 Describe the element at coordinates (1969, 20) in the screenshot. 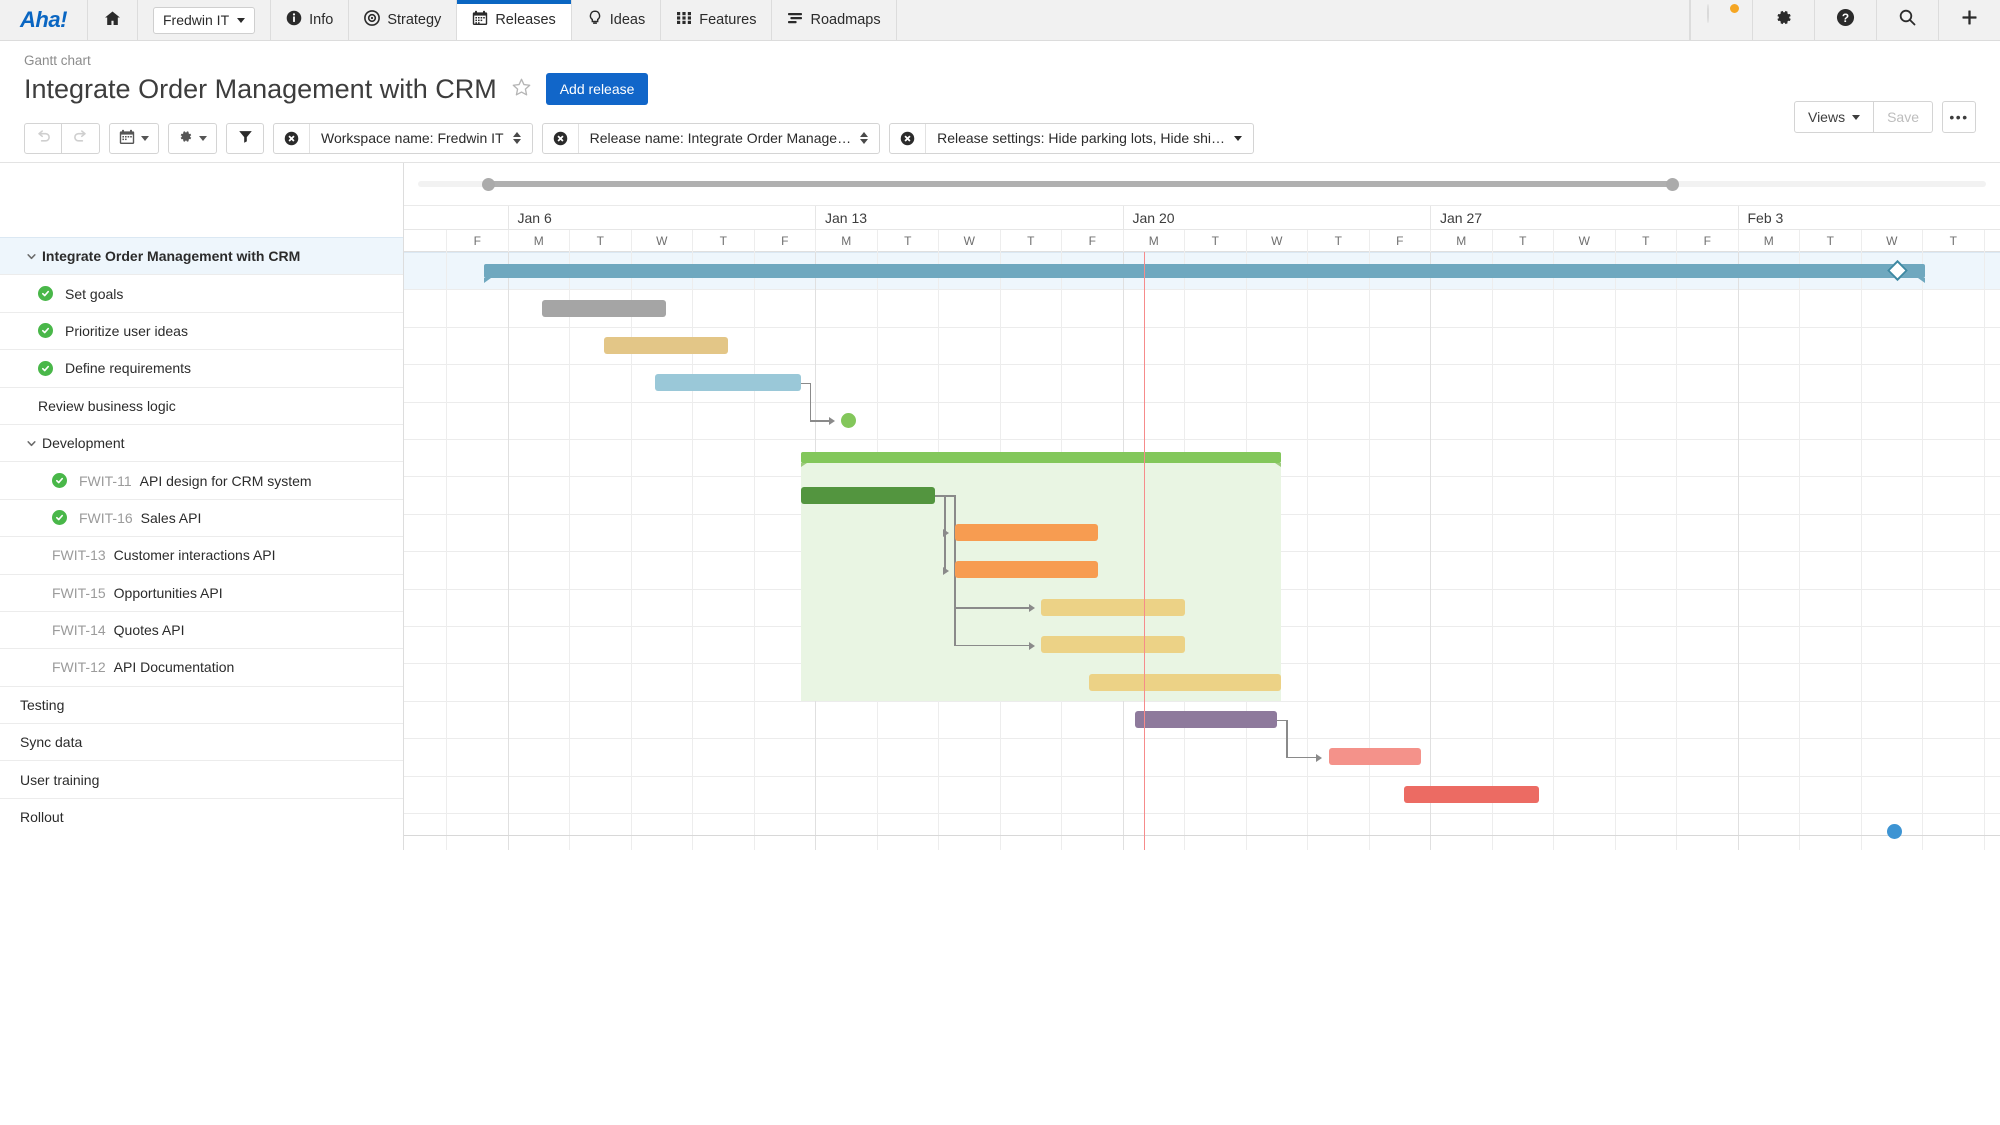

I see `add-button` at that location.